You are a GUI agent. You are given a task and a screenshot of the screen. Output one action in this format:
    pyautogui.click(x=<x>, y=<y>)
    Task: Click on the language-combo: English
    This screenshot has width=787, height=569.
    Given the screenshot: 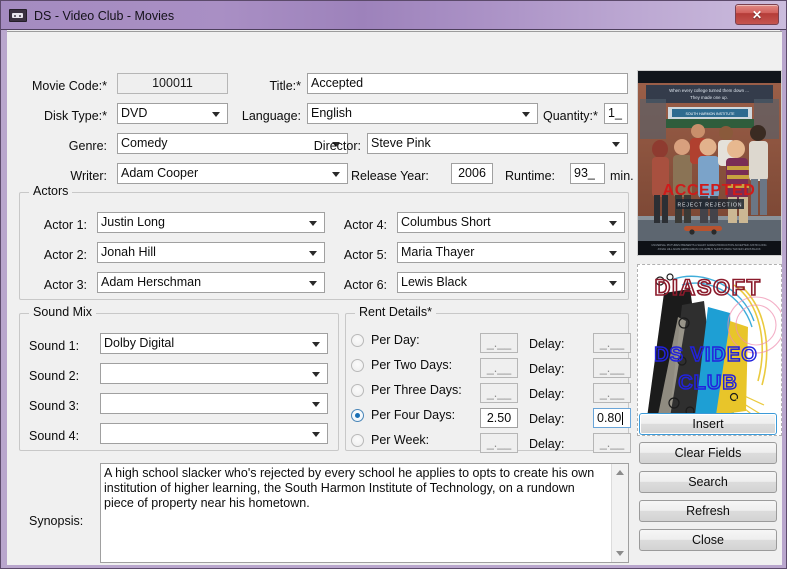 What is the action you would take?
    pyautogui.click(x=422, y=113)
    